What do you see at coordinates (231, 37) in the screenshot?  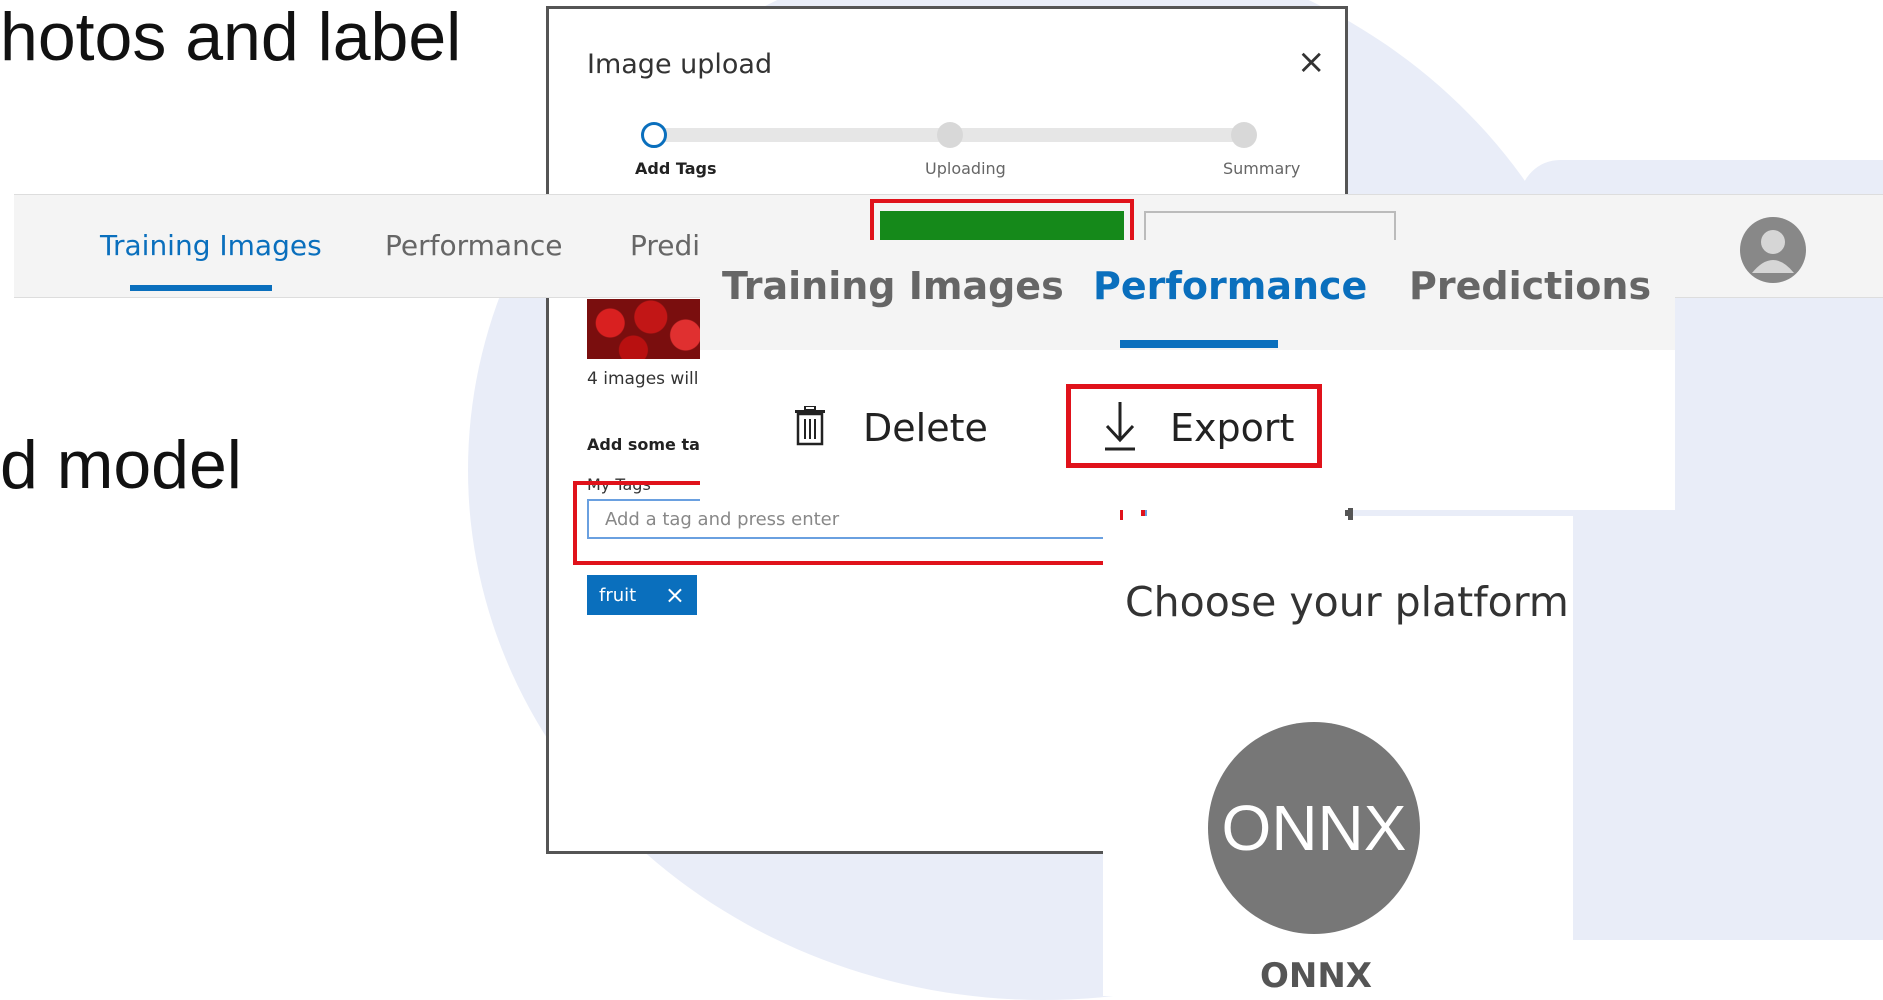 I see `slide-text-line-1: hotos and label` at bounding box center [231, 37].